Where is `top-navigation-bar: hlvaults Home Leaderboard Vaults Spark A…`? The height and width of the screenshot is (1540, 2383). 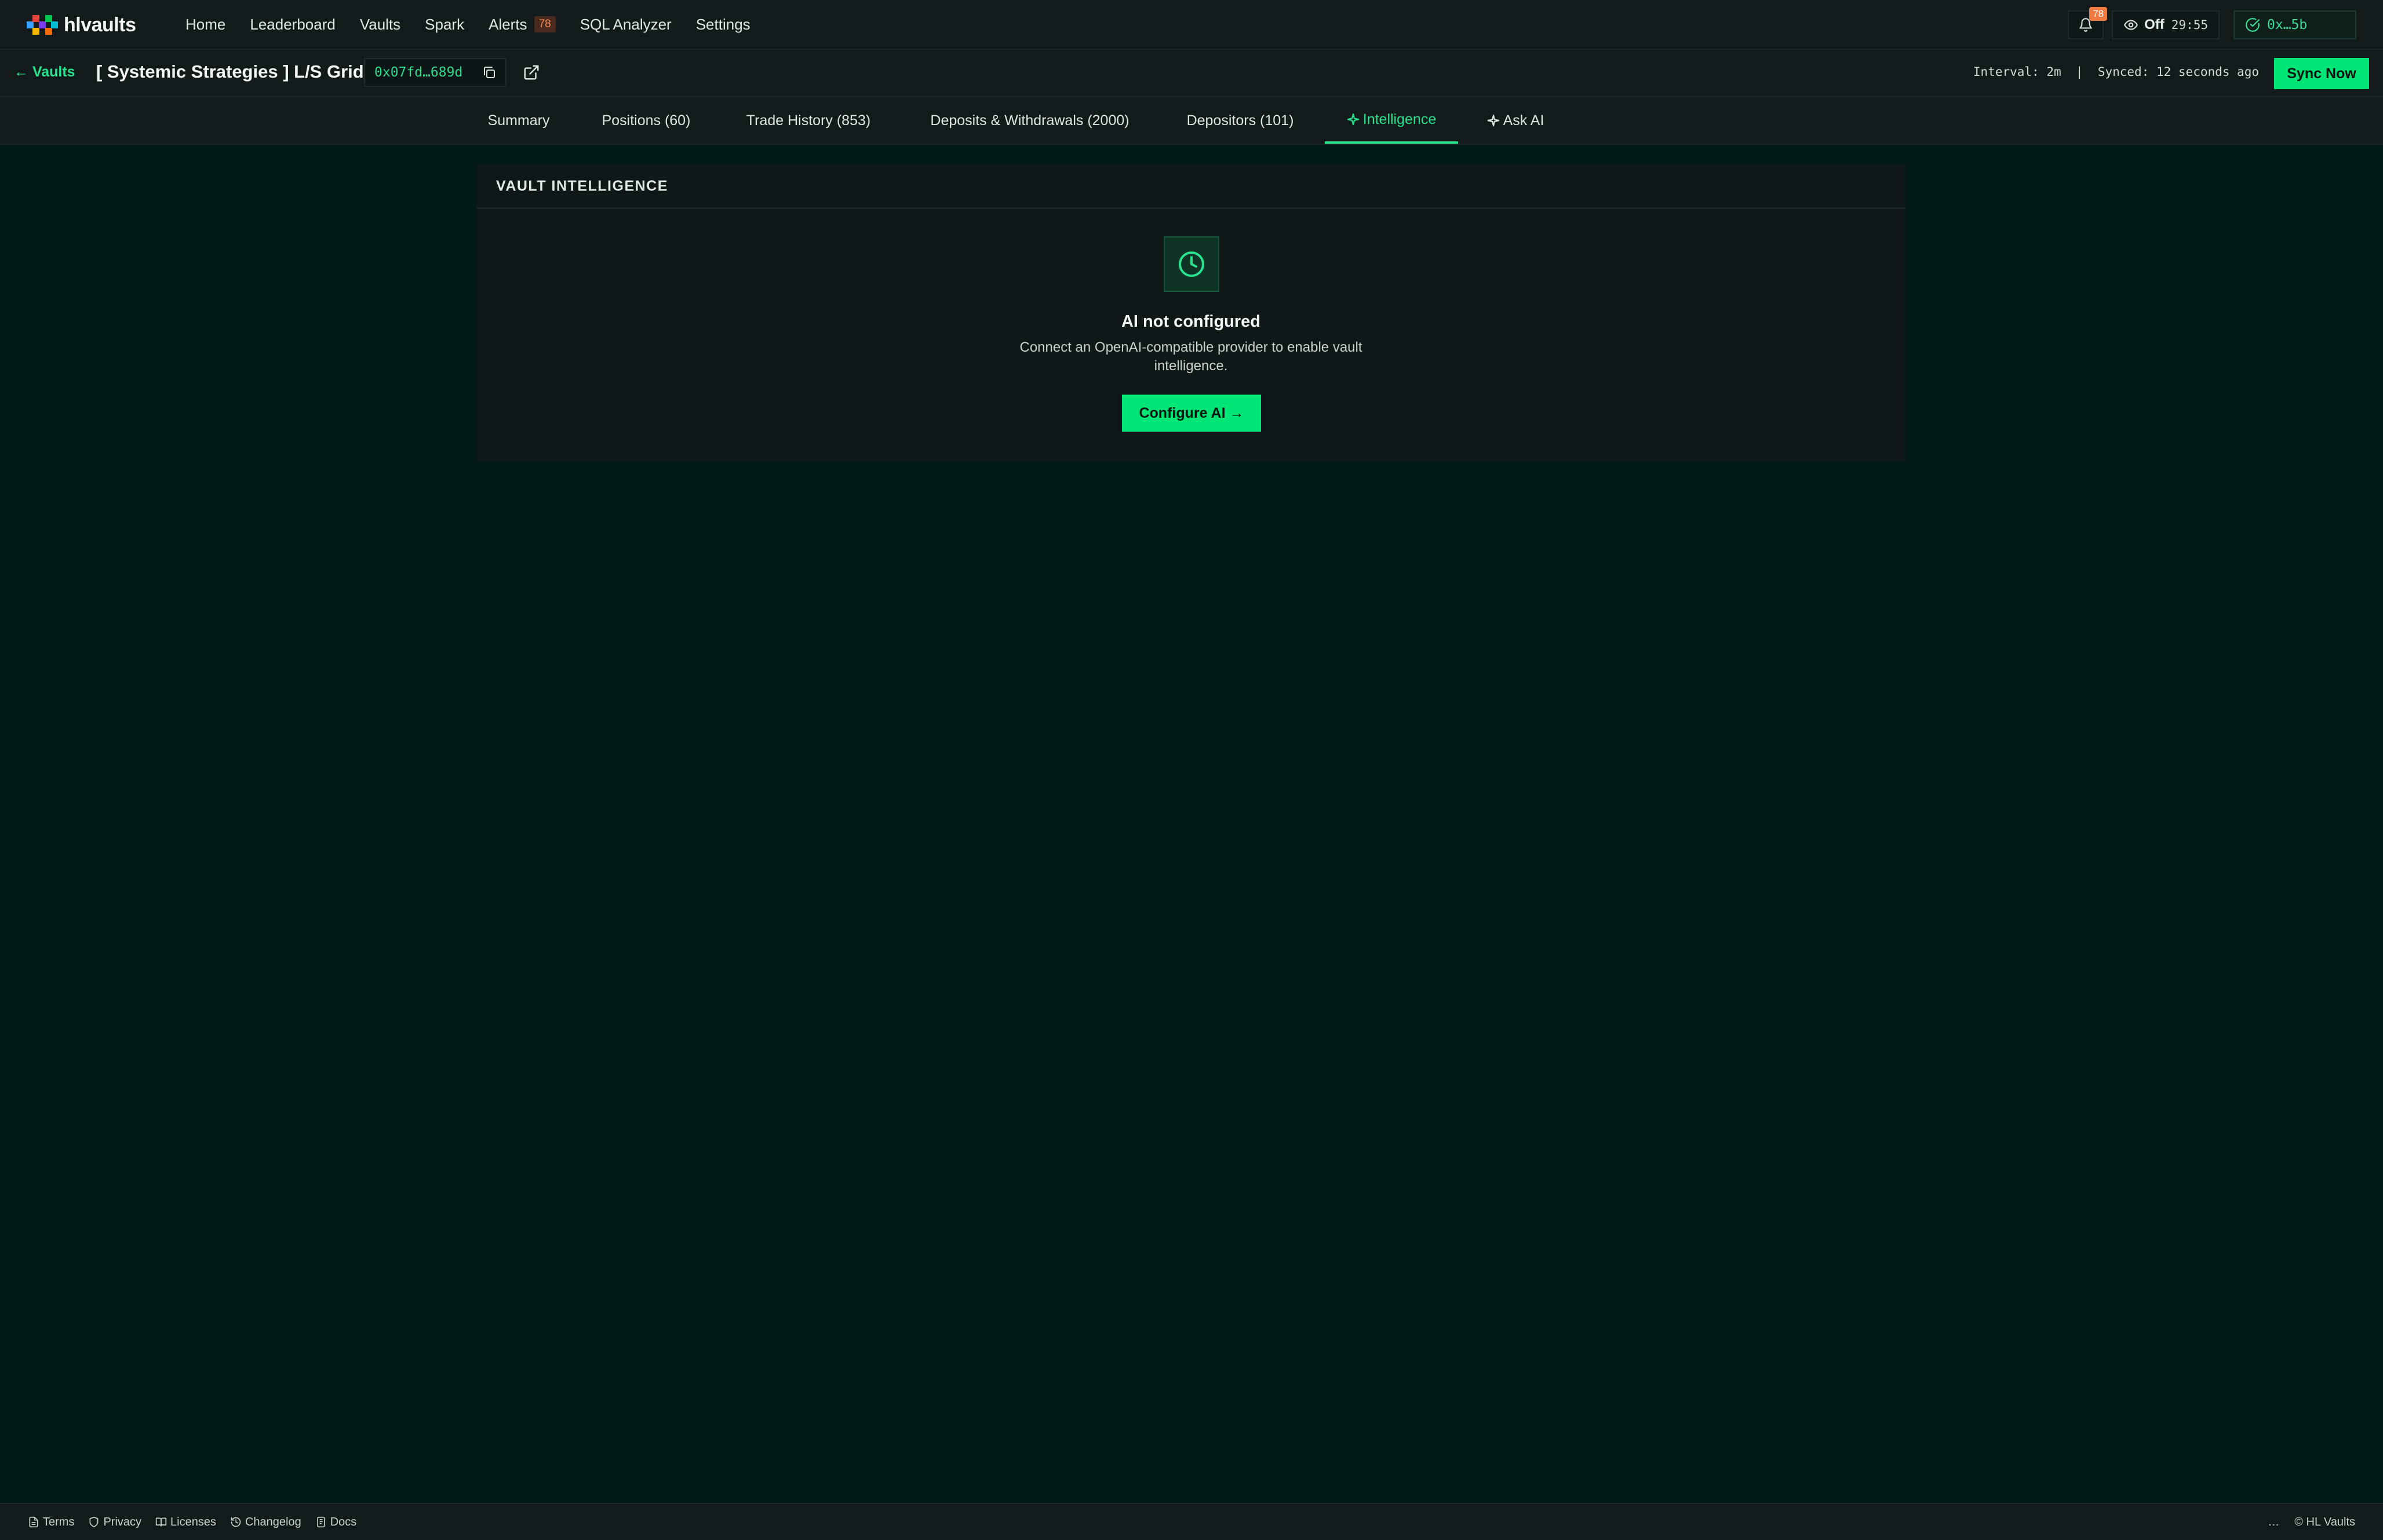
top-navigation-bar: hlvaults Home Leaderboard Vaults Spark A… is located at coordinates (1191, 25).